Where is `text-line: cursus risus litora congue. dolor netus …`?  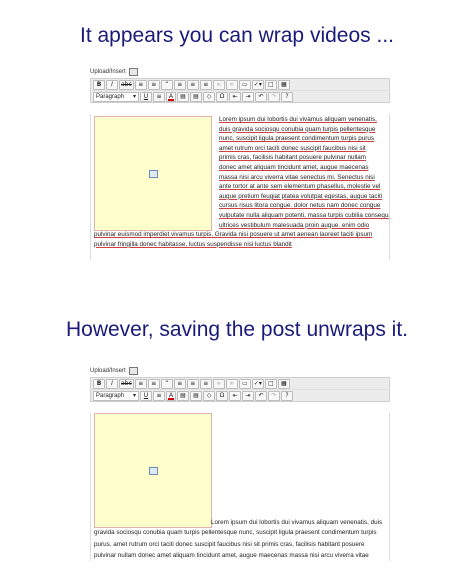
text-line: cursus risus litora congue. dolor netus … is located at coordinates (300, 206).